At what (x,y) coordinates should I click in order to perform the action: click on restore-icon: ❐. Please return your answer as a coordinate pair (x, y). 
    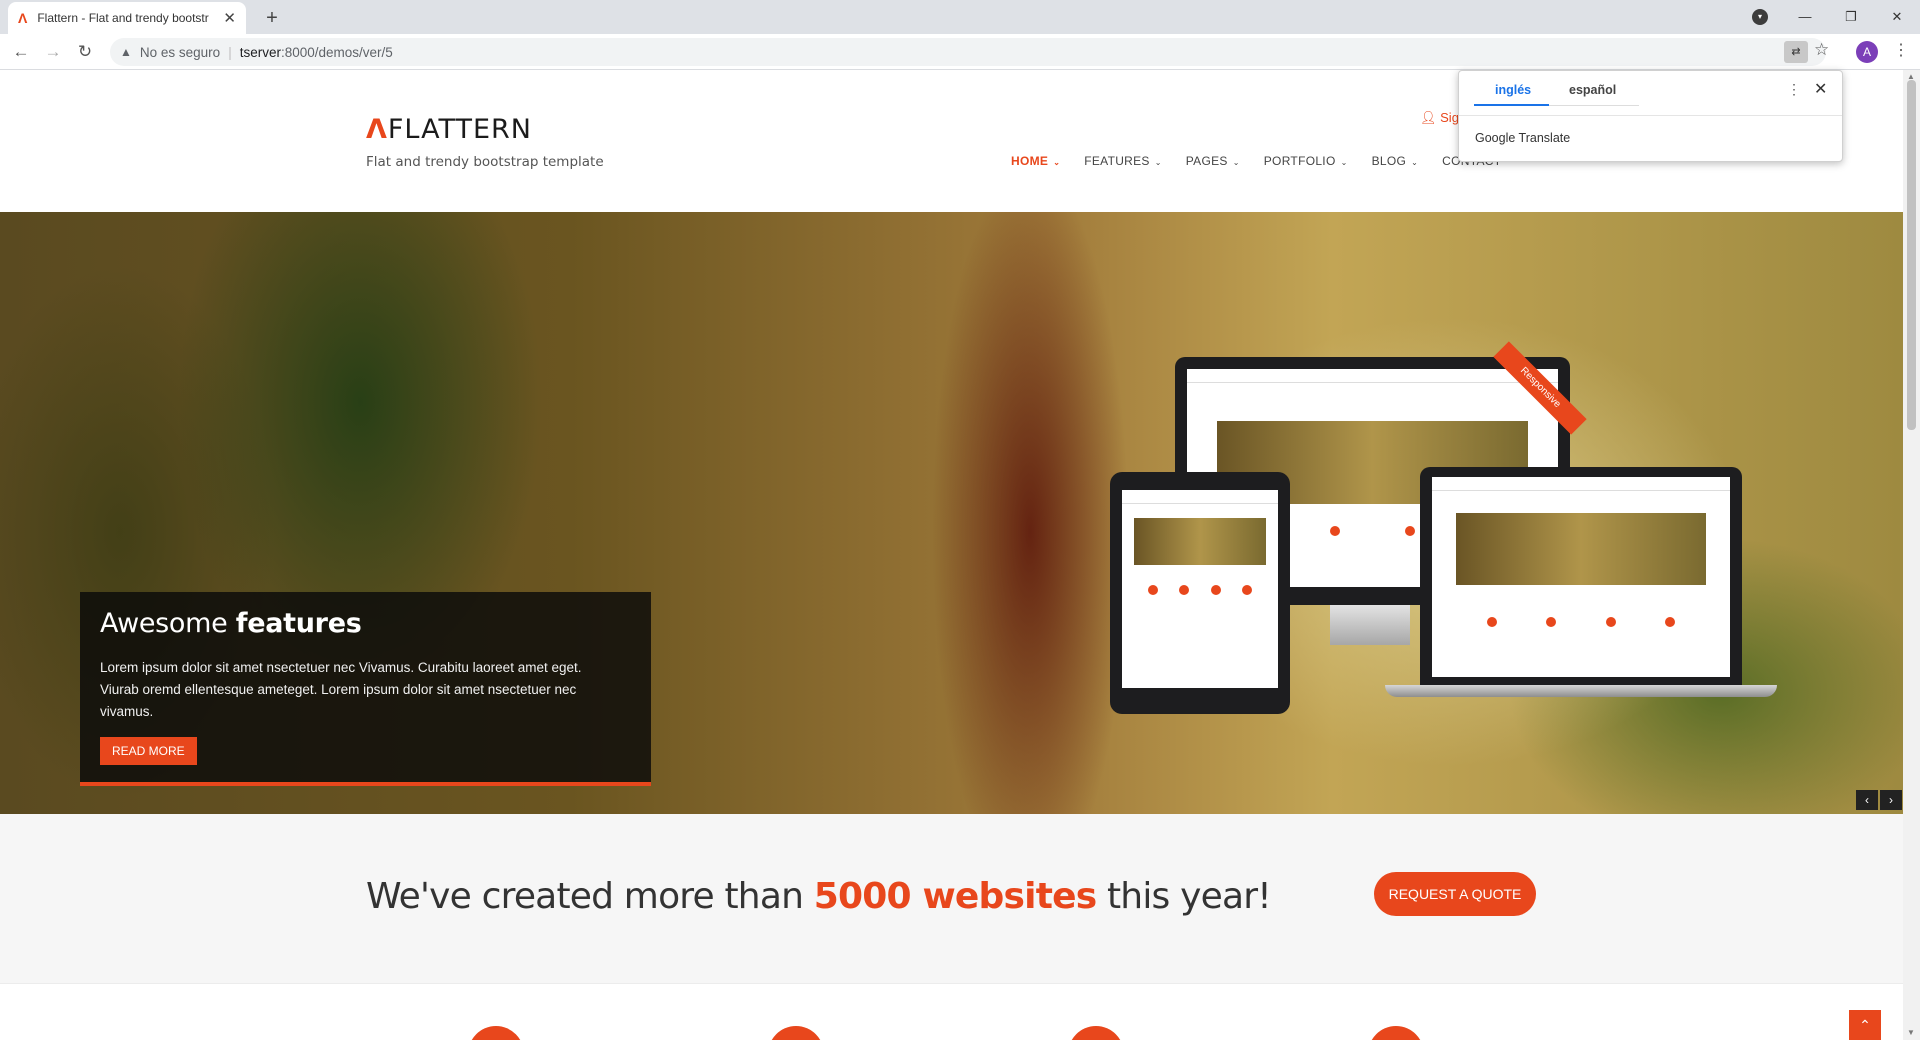
    Looking at the image, I should click on (1851, 17).